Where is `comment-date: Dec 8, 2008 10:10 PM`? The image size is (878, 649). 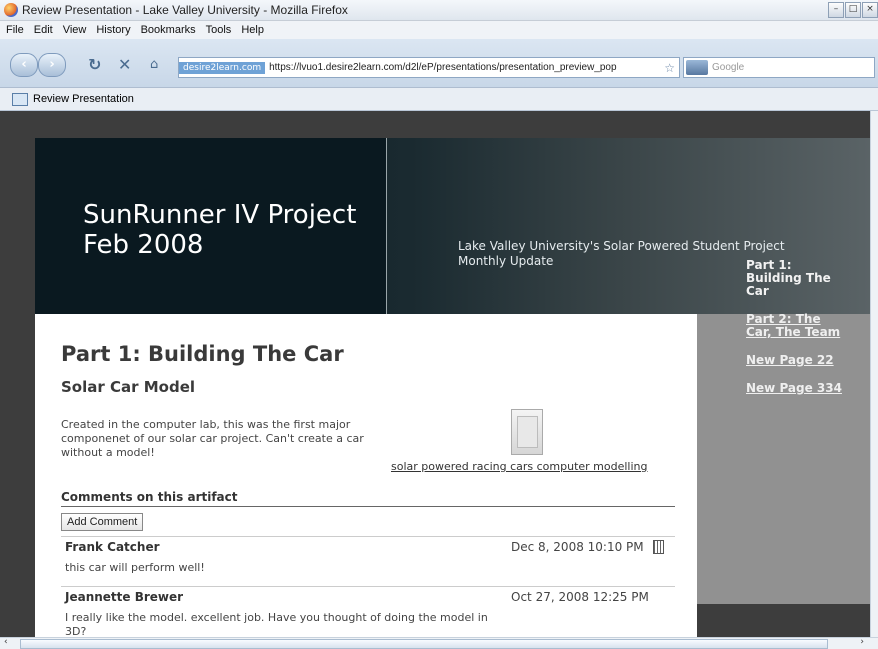 comment-date: Dec 8, 2008 10:10 PM is located at coordinates (577, 547).